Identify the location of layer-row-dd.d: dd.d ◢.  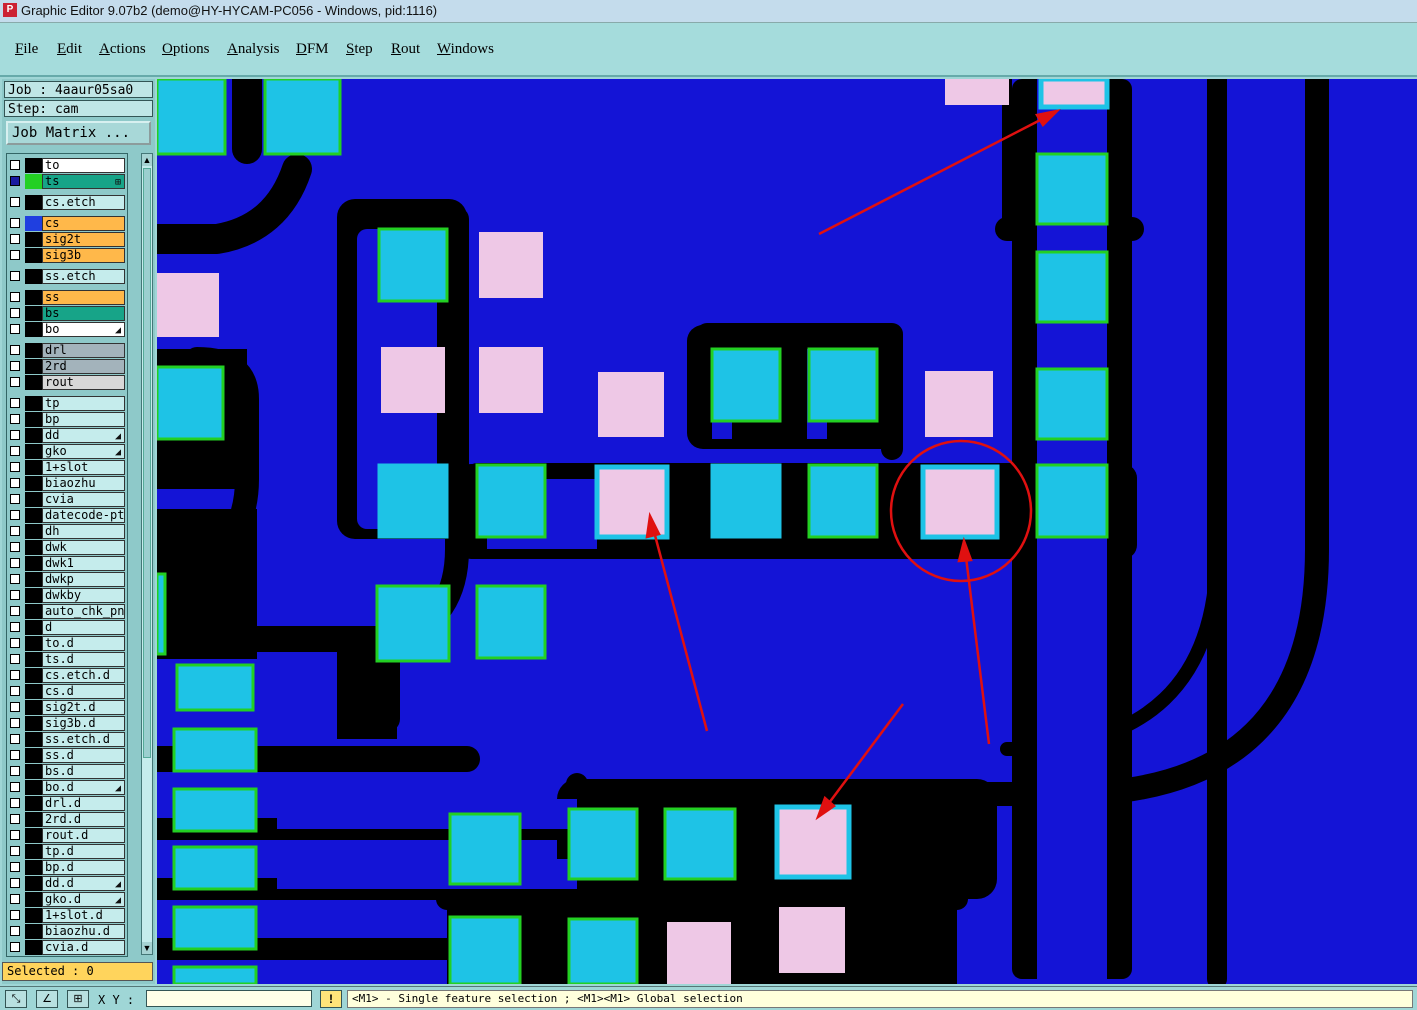
(67, 884).